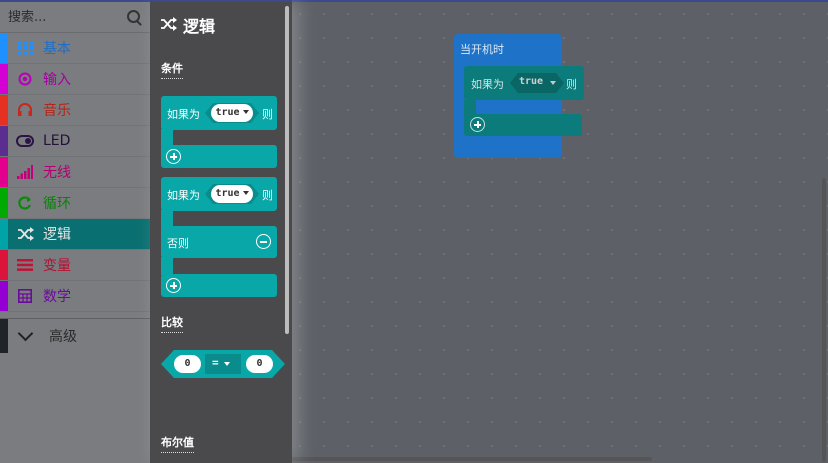 The height and width of the screenshot is (463, 828). I want to click on workspace-if-bottom, so click(523, 125).